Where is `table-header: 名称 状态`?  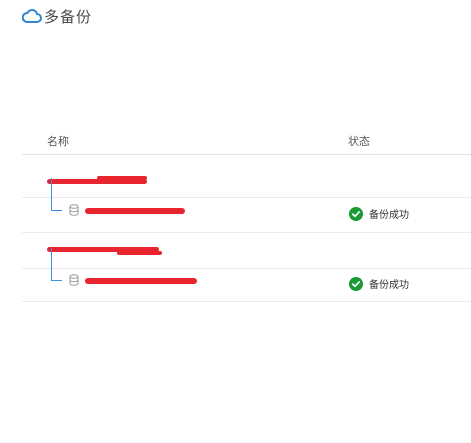 table-header: 名称 状态 is located at coordinates (246, 139).